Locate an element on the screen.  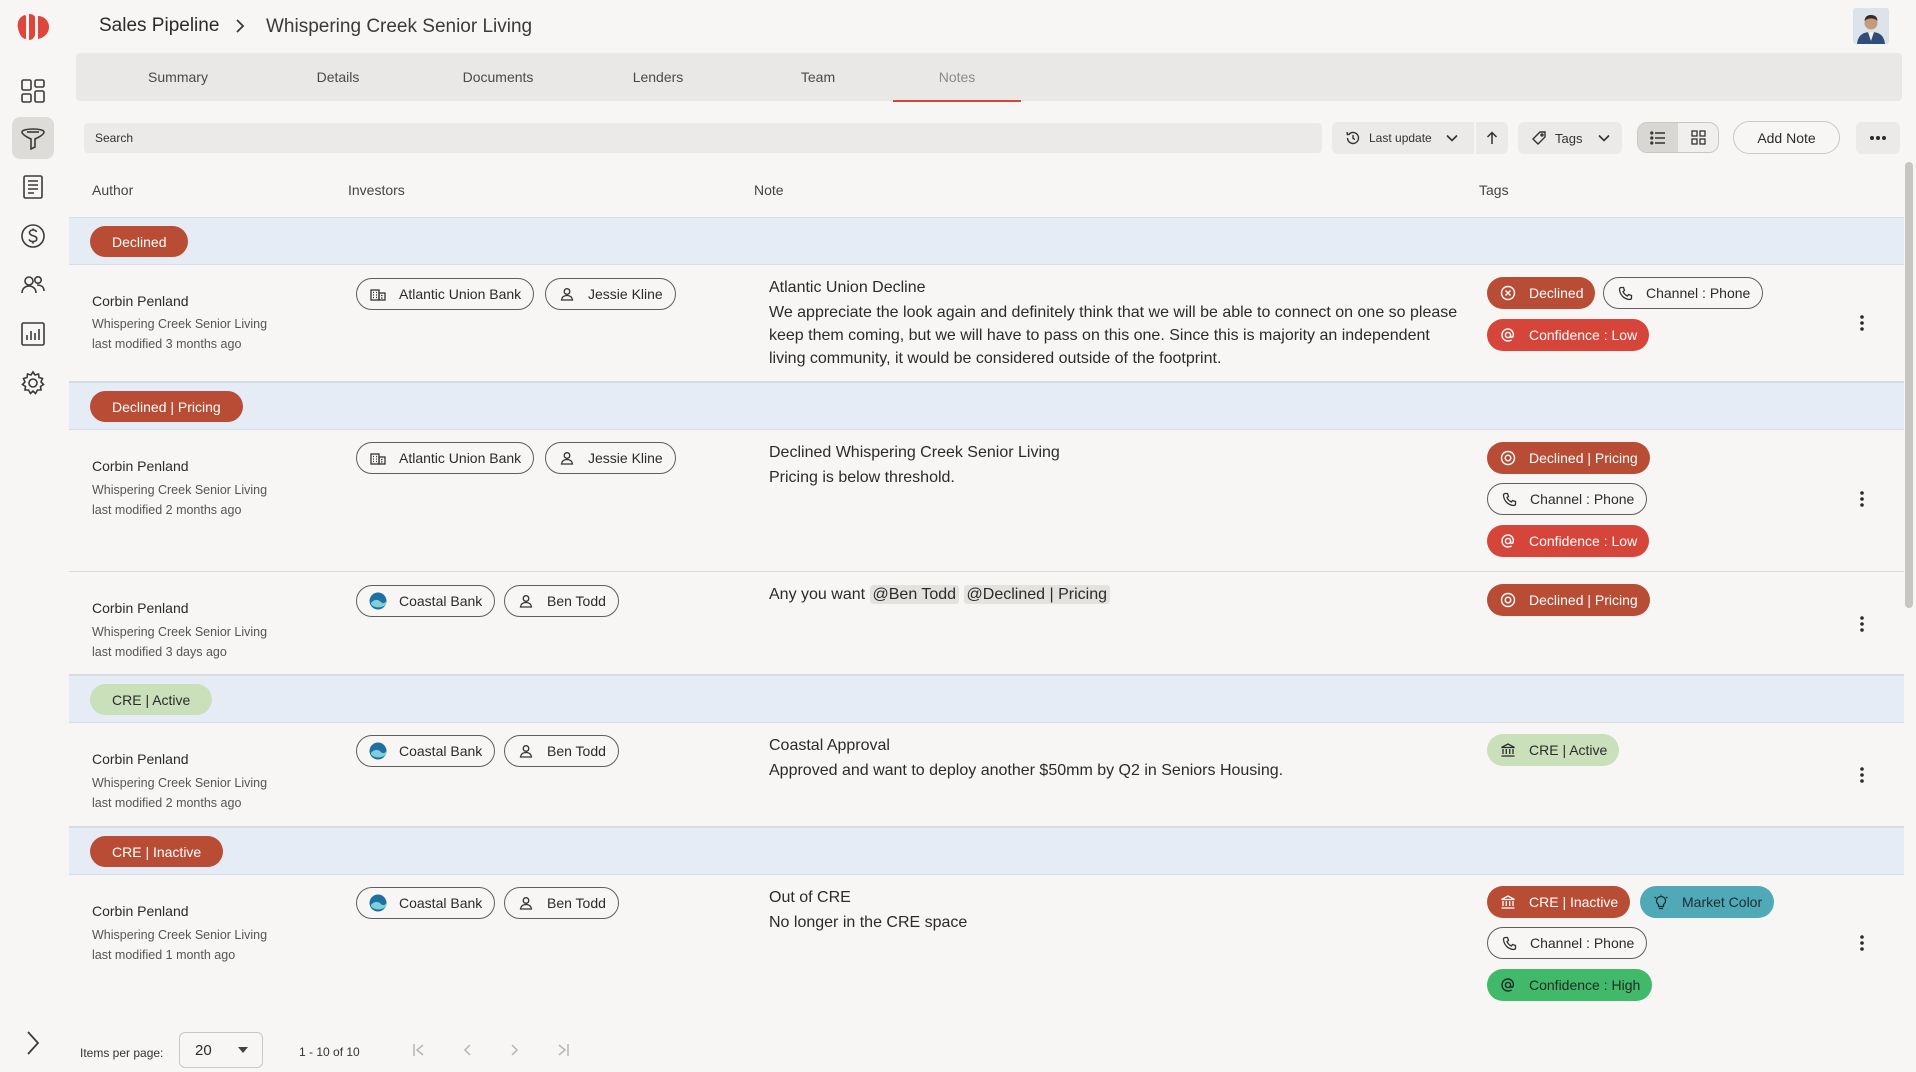
group-header-row: Declined is located at coordinates (986, 241).